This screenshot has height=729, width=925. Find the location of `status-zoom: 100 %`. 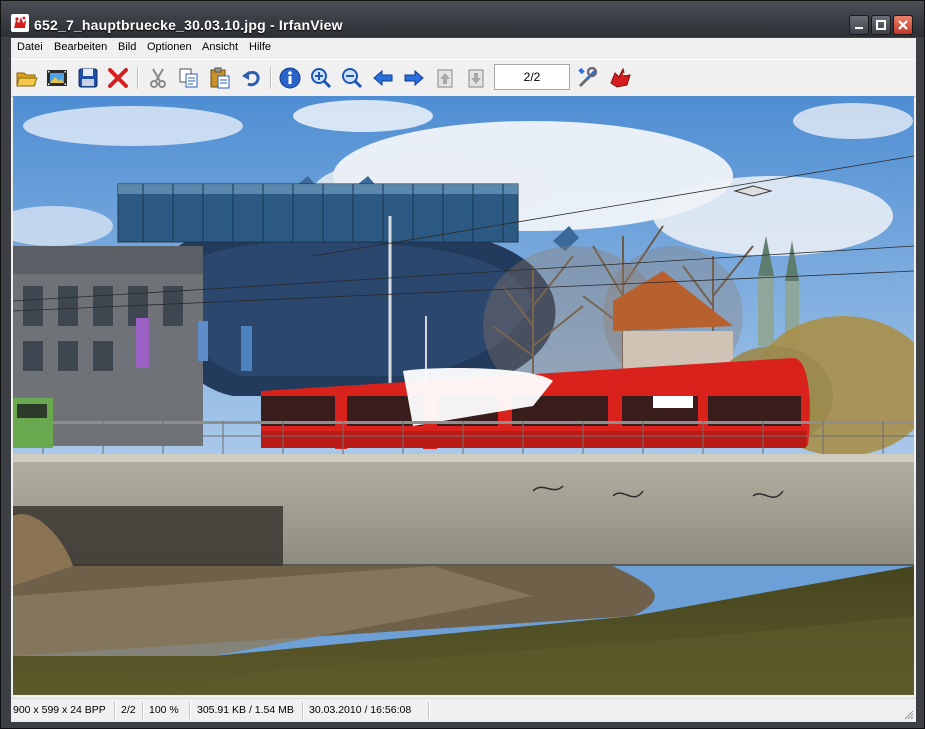

status-zoom: 100 % is located at coordinates (164, 710).